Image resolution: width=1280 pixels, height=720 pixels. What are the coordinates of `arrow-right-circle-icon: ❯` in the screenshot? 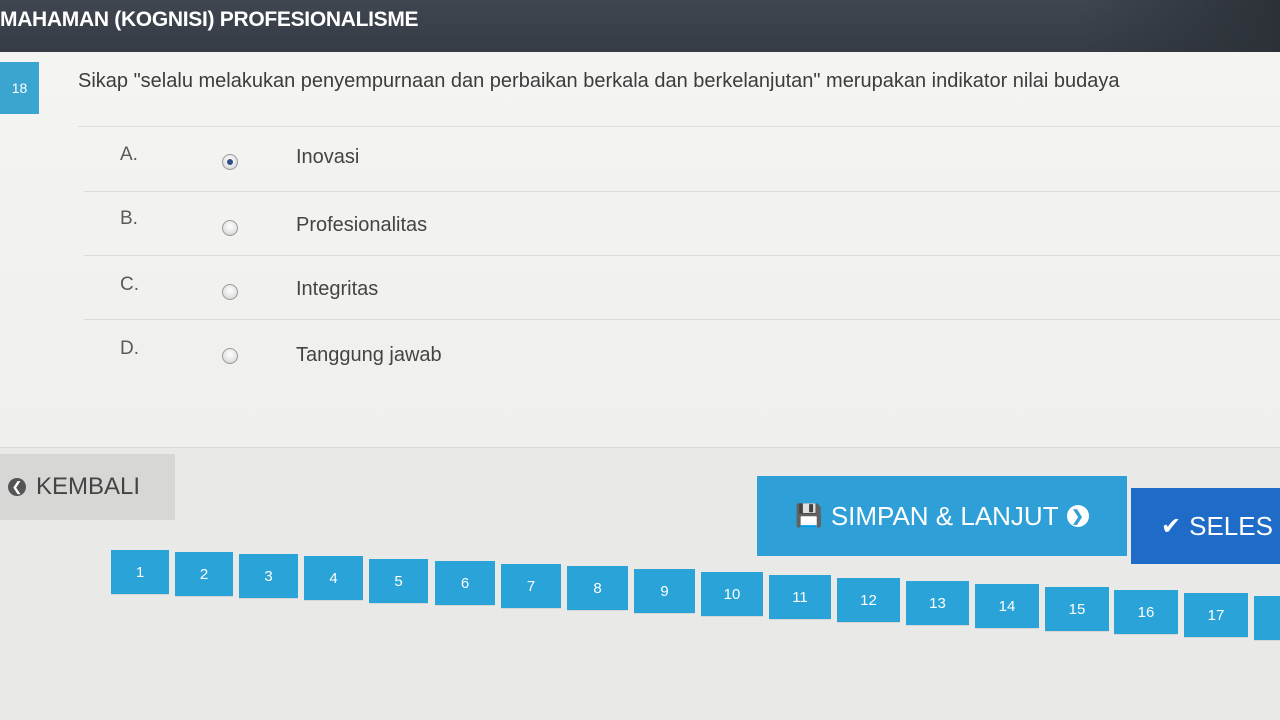 It's located at (1077, 516).